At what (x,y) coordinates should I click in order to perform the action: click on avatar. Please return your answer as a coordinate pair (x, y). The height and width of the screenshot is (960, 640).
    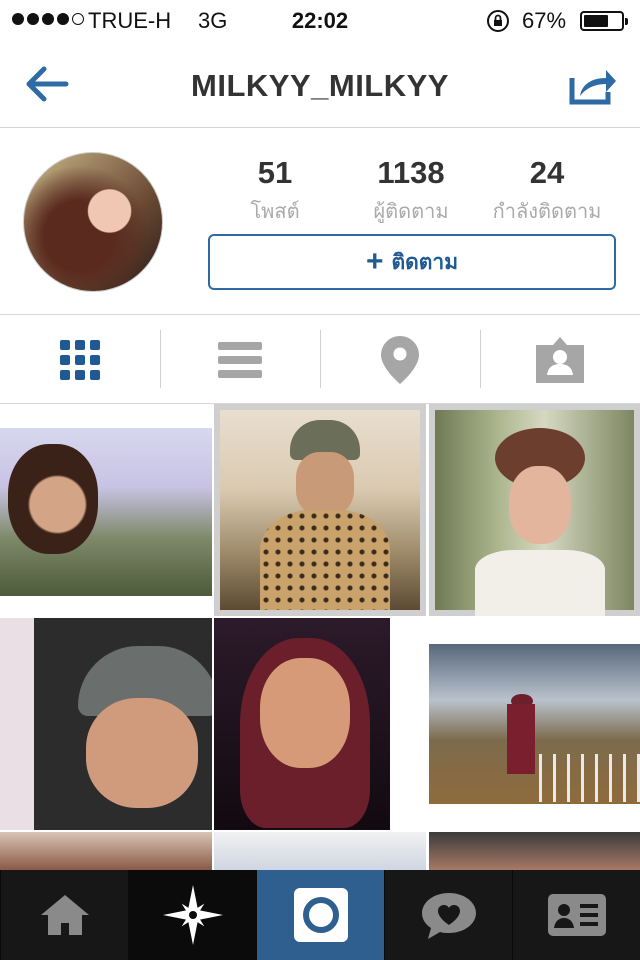
    Looking at the image, I should click on (93, 222).